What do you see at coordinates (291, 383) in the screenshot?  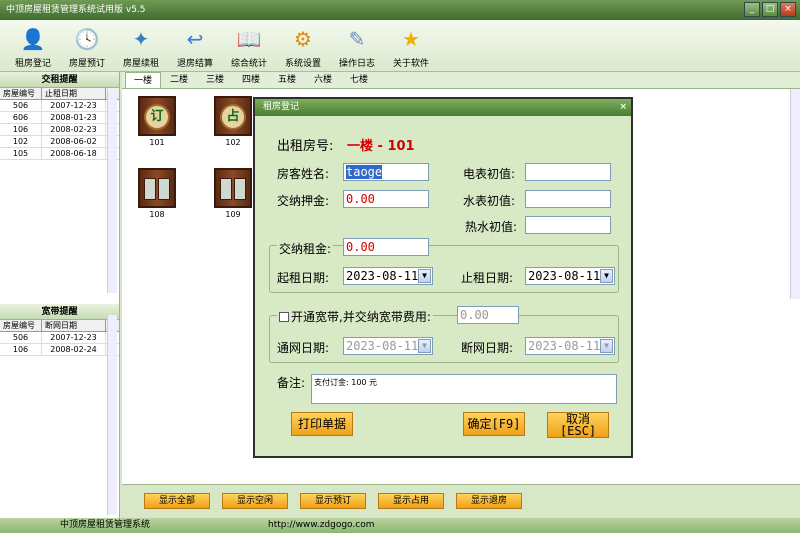 I see `remark-label: 备注:` at bounding box center [291, 383].